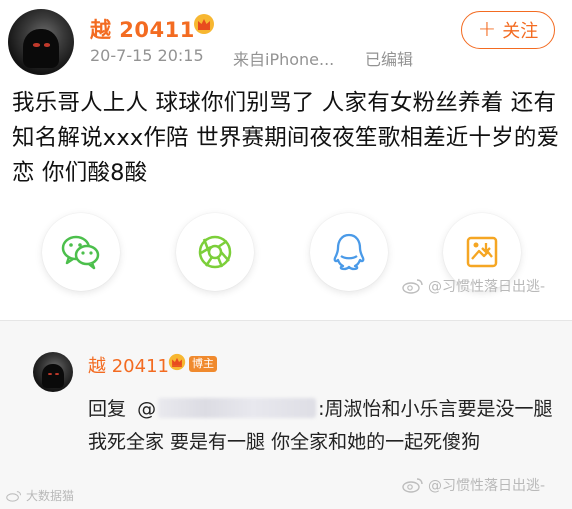 The image size is (572, 509). Describe the element at coordinates (520, 31) in the screenshot. I see `follow-label: 关注` at that location.